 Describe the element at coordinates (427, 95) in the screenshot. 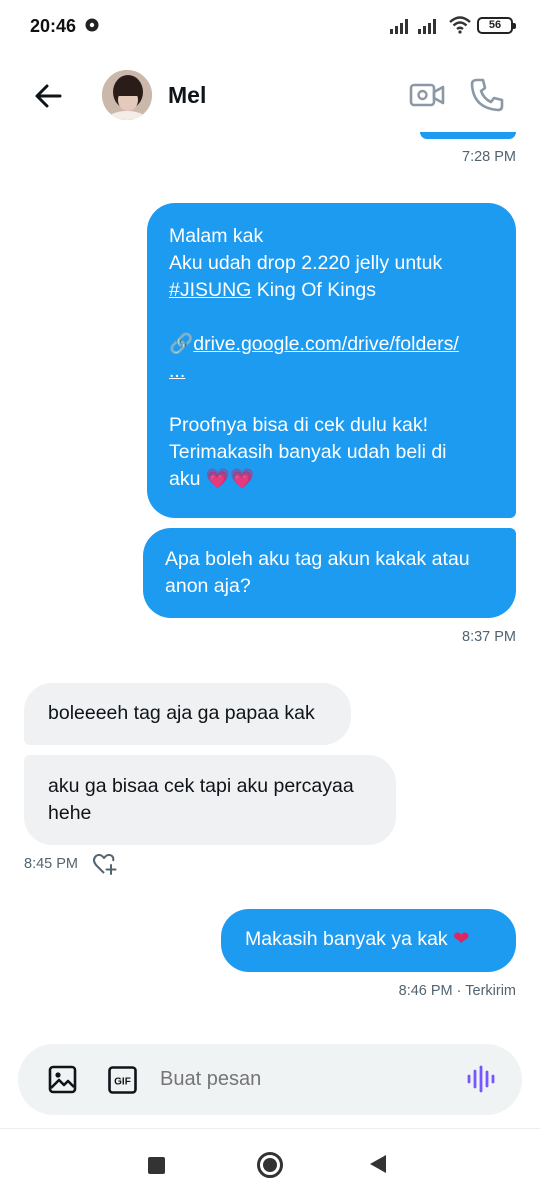

I see `video-call-icon` at that location.